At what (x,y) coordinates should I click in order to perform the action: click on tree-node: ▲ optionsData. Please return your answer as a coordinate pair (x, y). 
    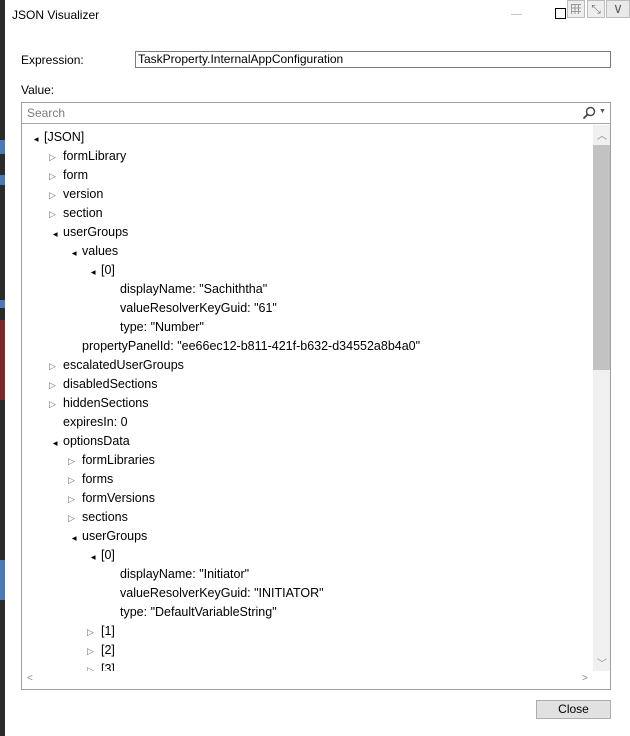
    Looking at the image, I should click on (89, 441).